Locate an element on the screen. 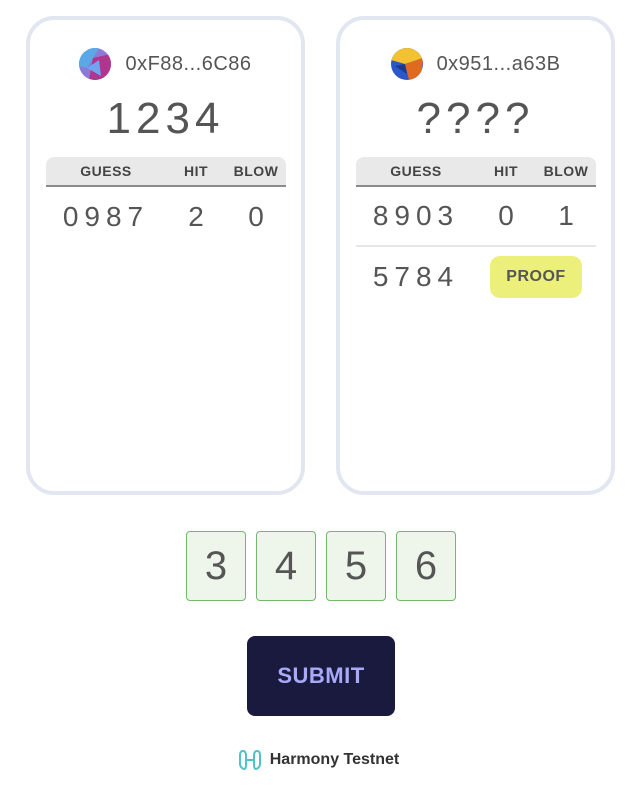  guess-value: 0987 is located at coordinates (106, 216).